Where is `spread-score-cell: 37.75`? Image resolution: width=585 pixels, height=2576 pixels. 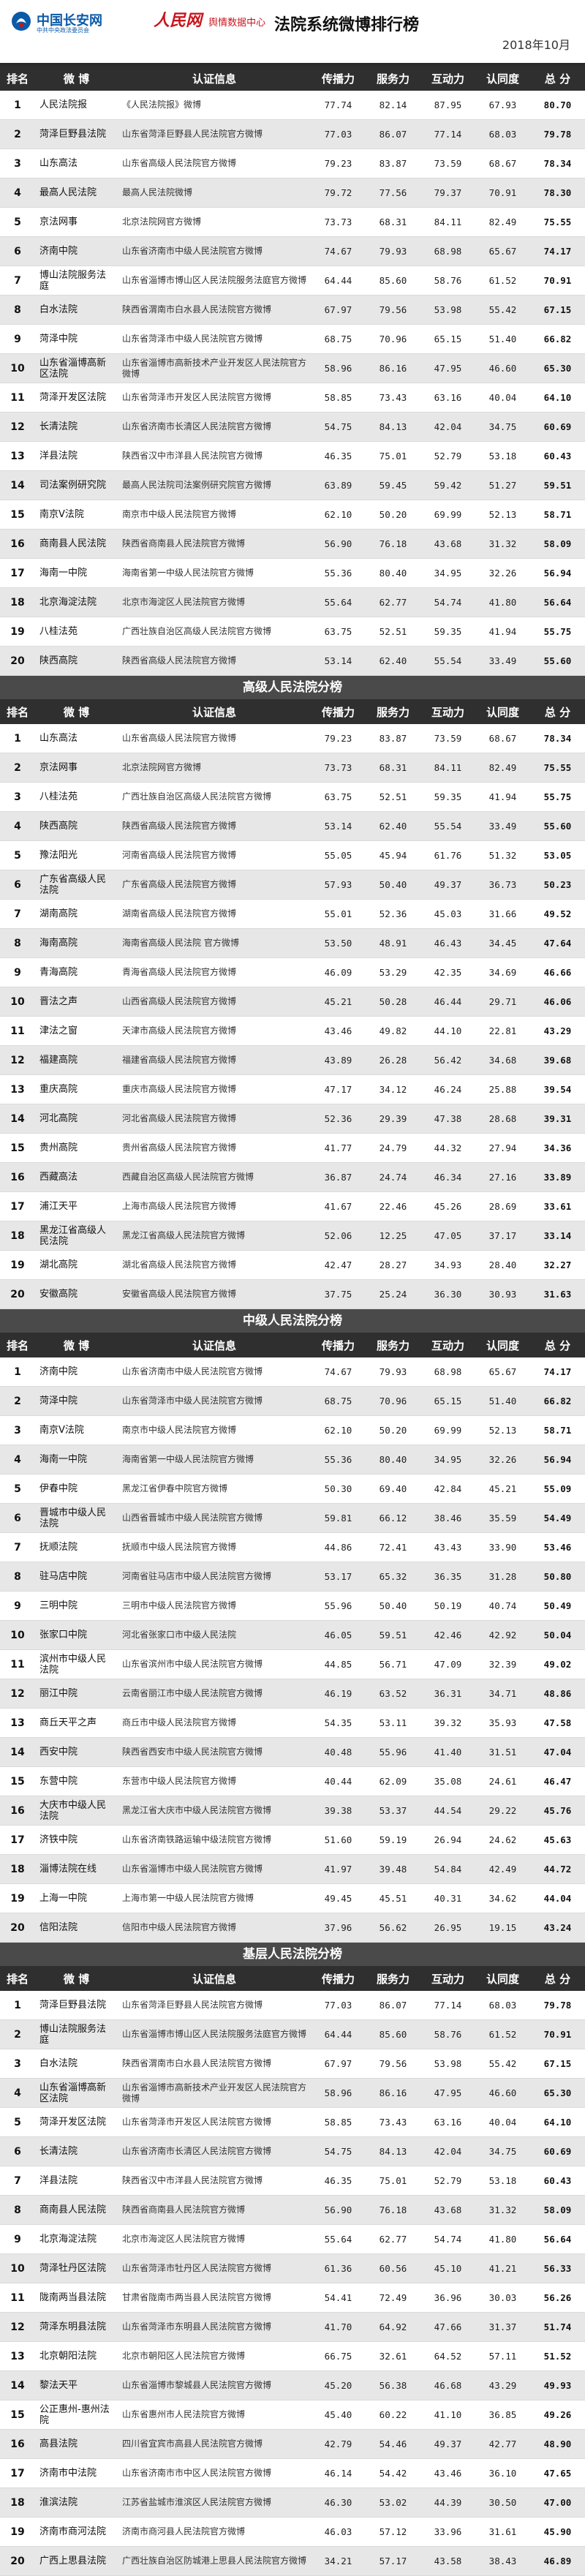 spread-score-cell: 37.75 is located at coordinates (338, 1294).